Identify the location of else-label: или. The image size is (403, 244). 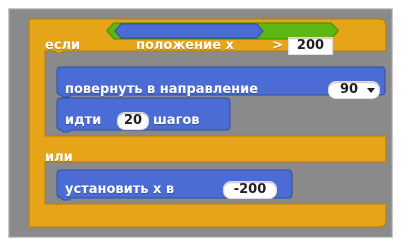
(59, 157).